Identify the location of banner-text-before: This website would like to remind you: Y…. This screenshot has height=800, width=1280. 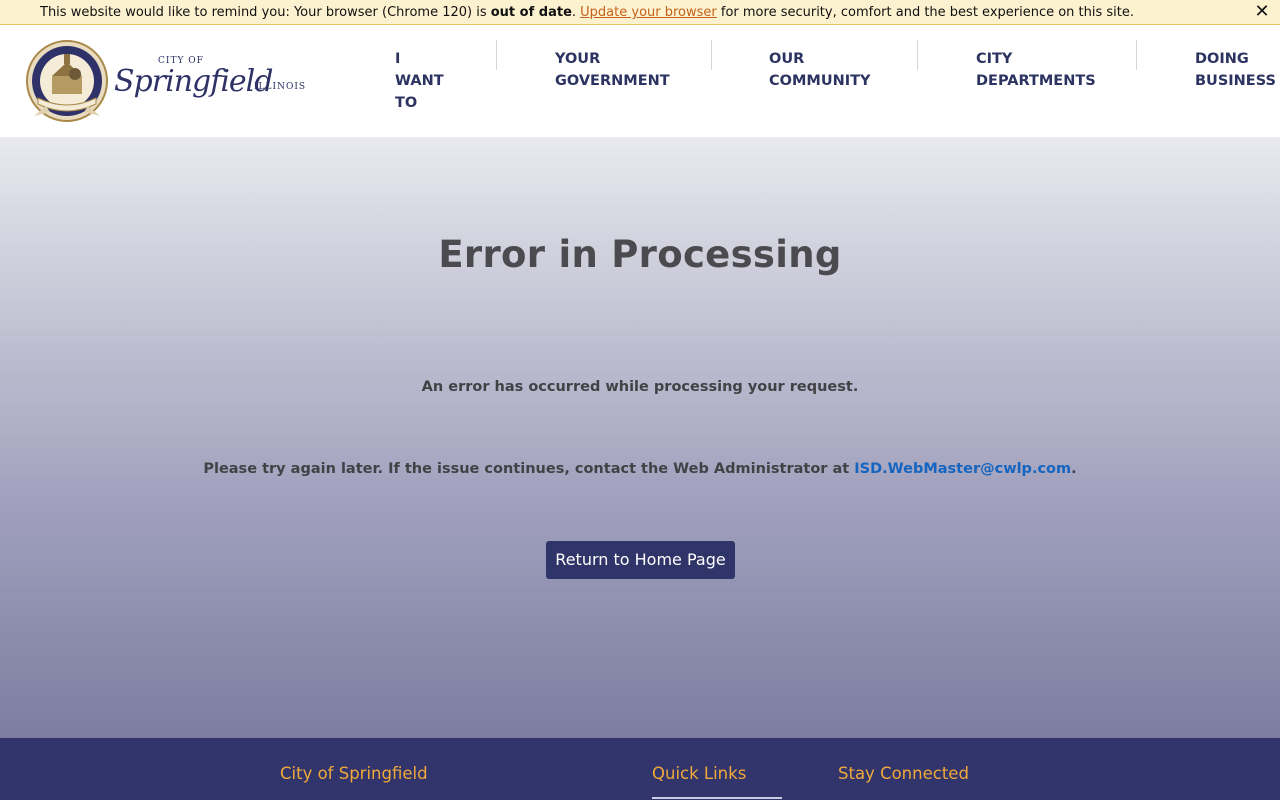
(265, 12).